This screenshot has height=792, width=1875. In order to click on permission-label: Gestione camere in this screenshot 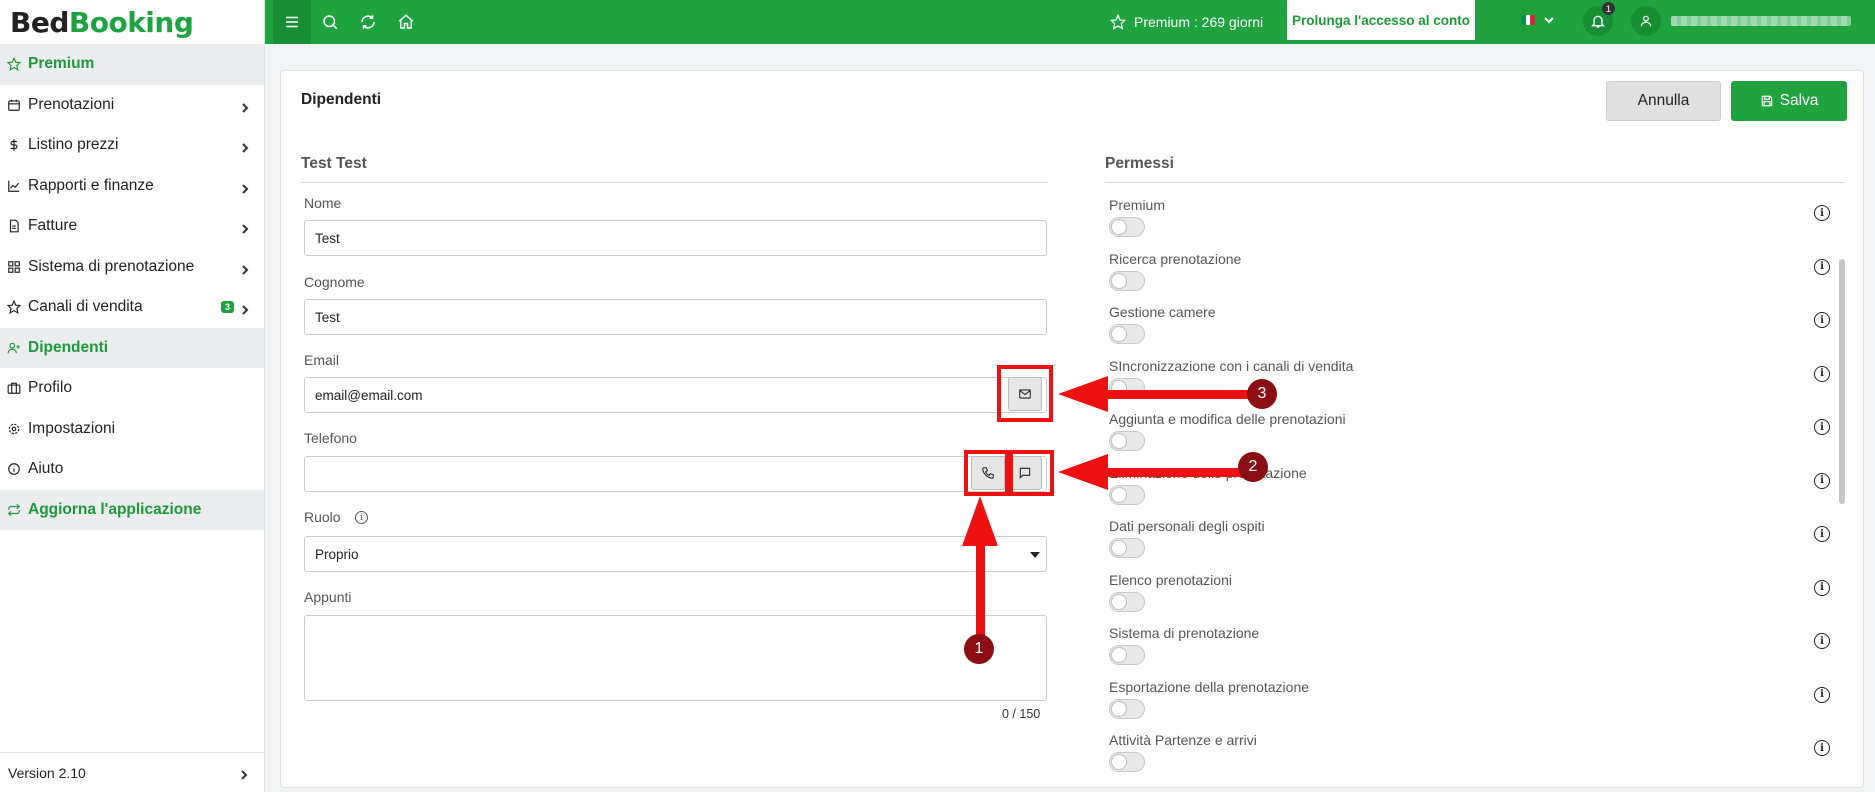, I will do `click(1162, 312)`.